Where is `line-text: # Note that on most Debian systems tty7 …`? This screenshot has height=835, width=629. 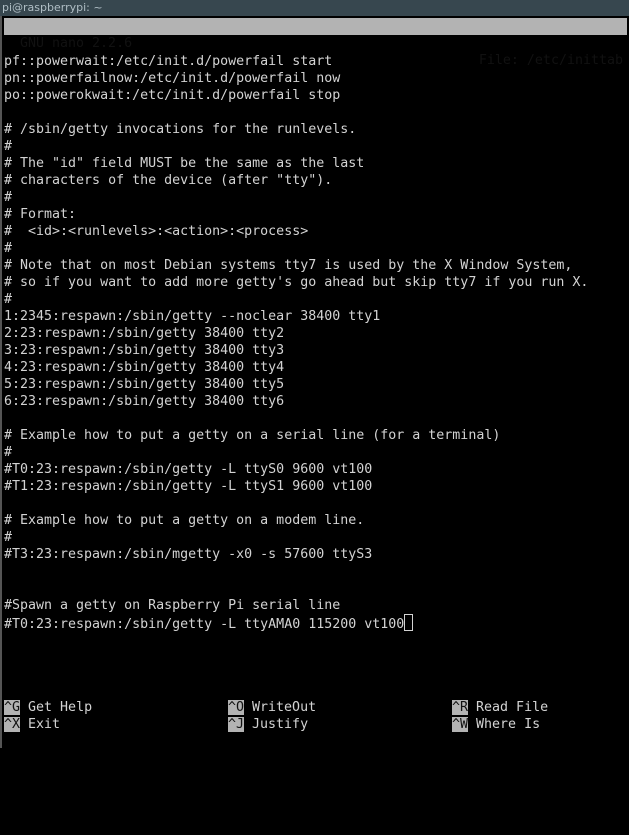 line-text: # Note that on most Debian systems tty7 … is located at coordinates (288, 265).